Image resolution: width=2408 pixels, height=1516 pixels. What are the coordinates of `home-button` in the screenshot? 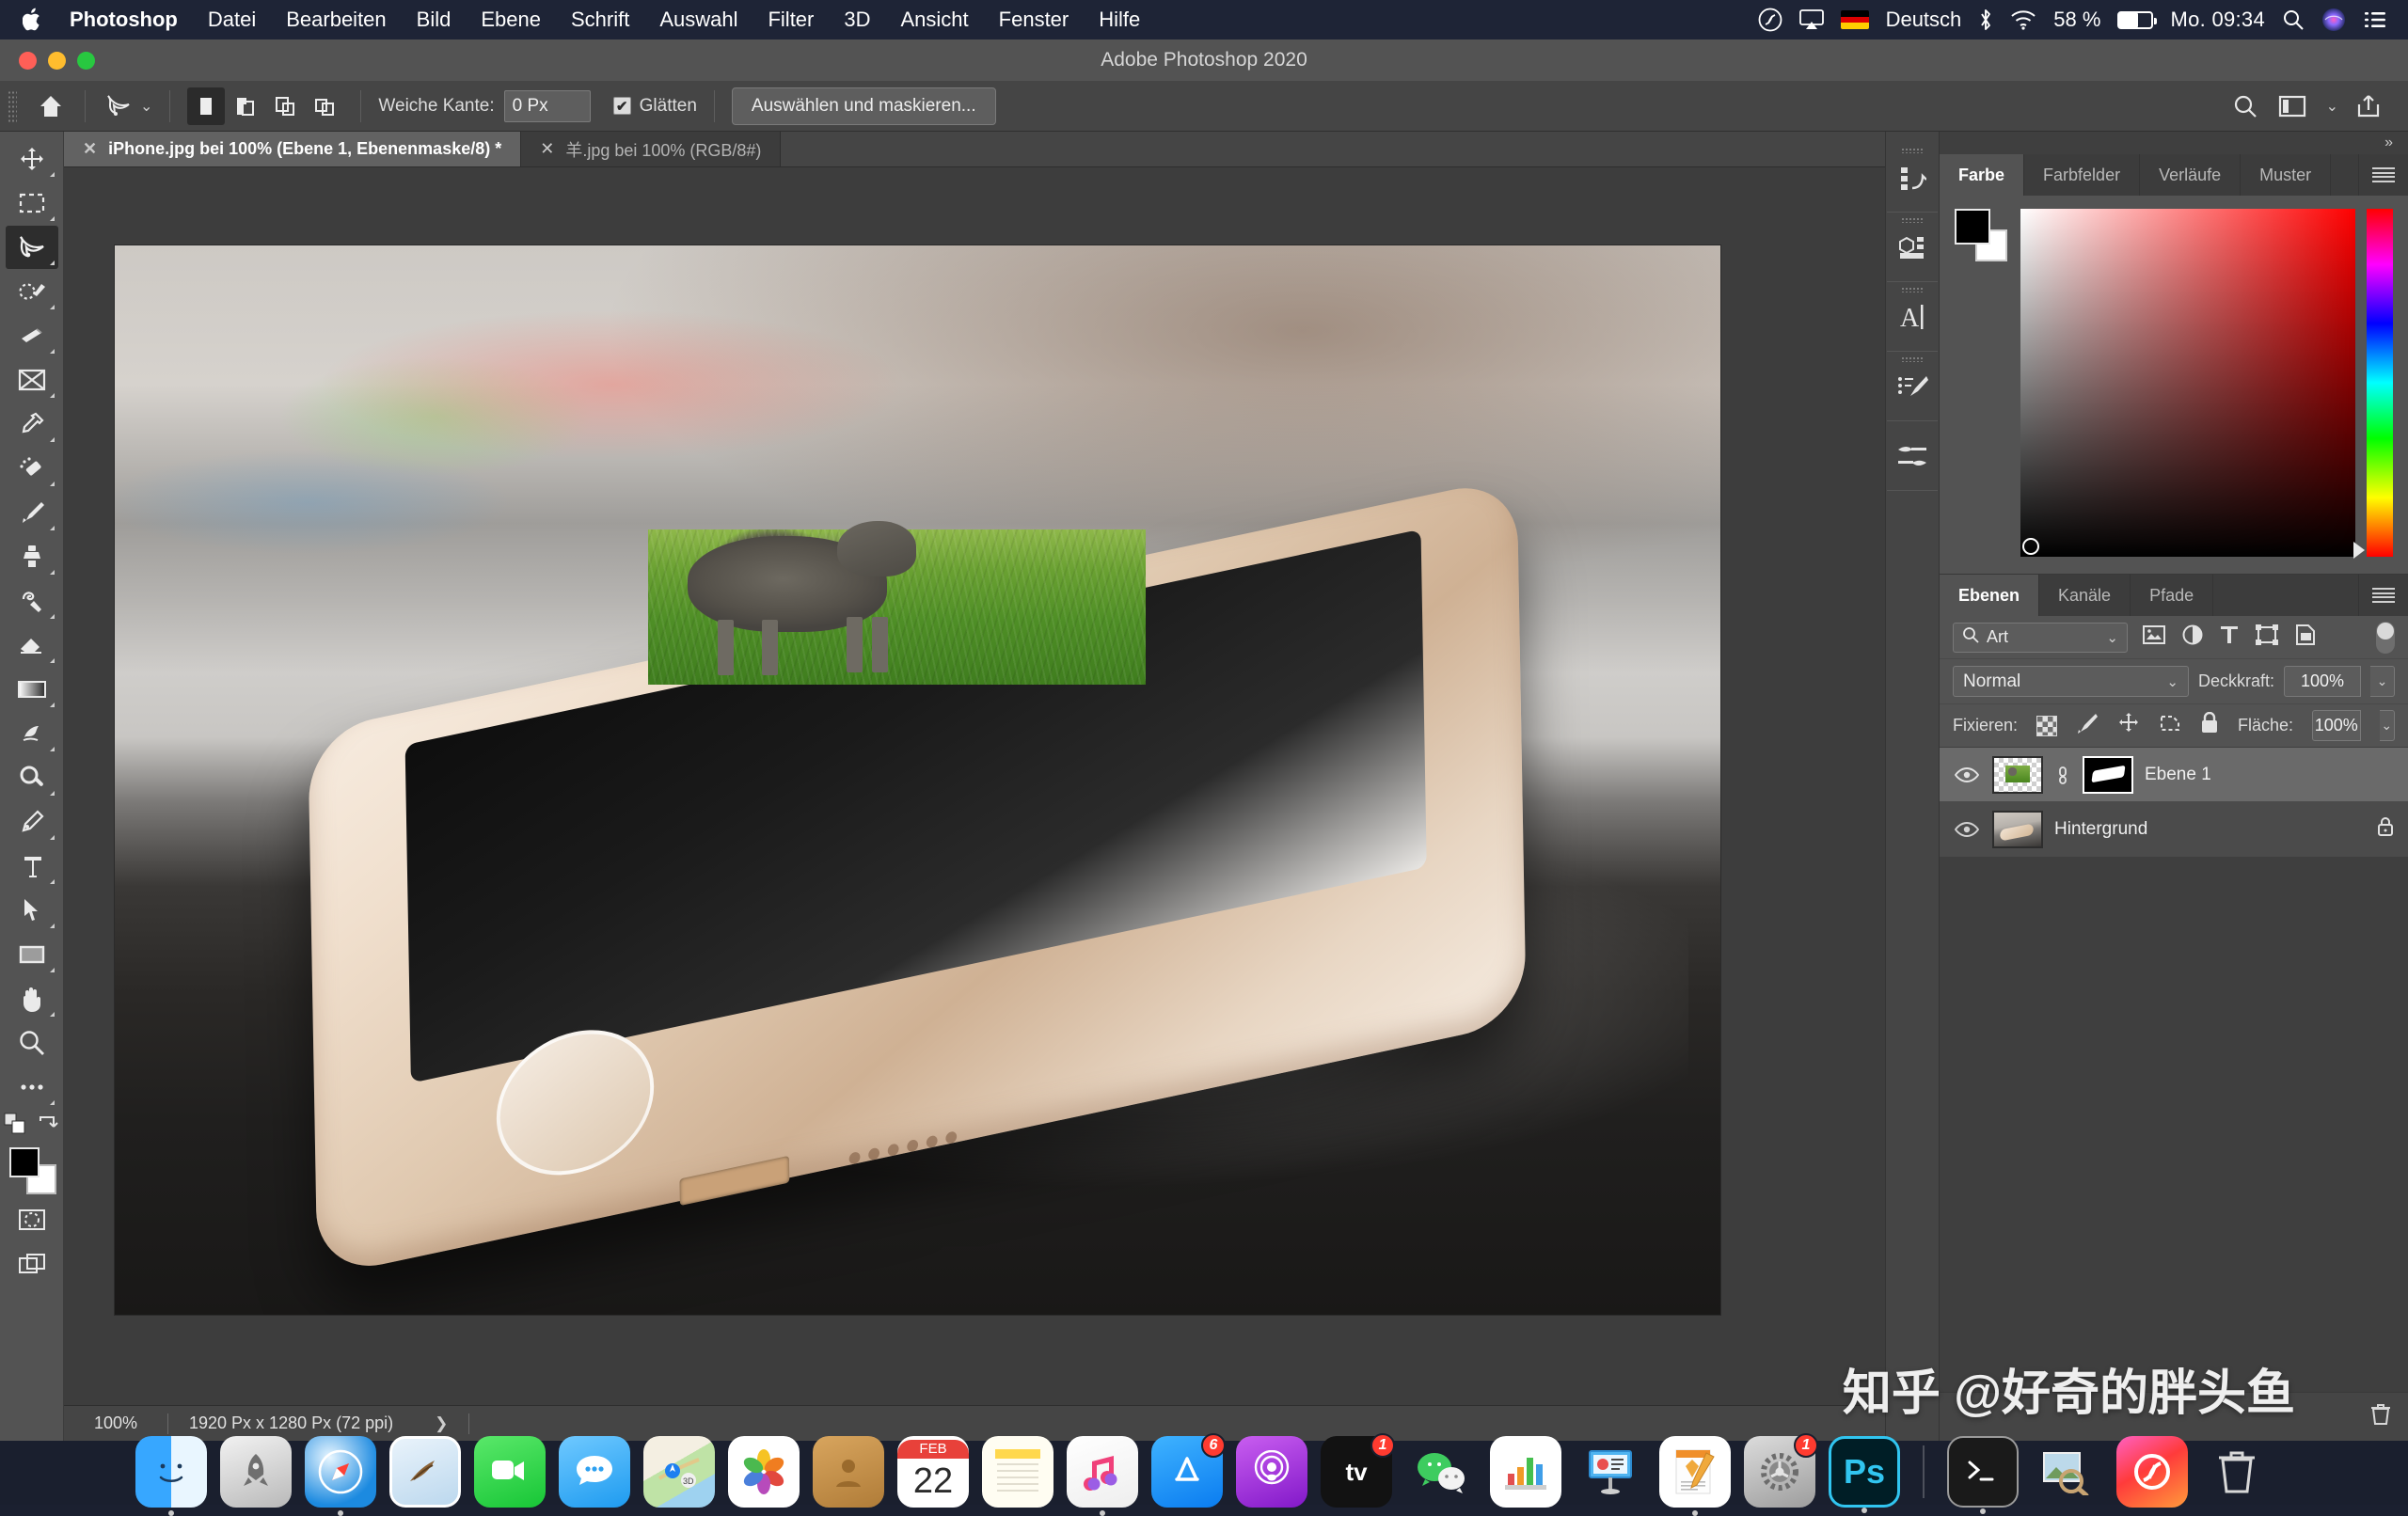 It's located at (51, 106).